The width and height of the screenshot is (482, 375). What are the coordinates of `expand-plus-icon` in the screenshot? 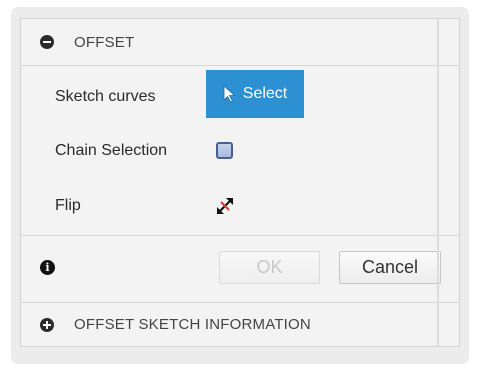 It's located at (47, 324).